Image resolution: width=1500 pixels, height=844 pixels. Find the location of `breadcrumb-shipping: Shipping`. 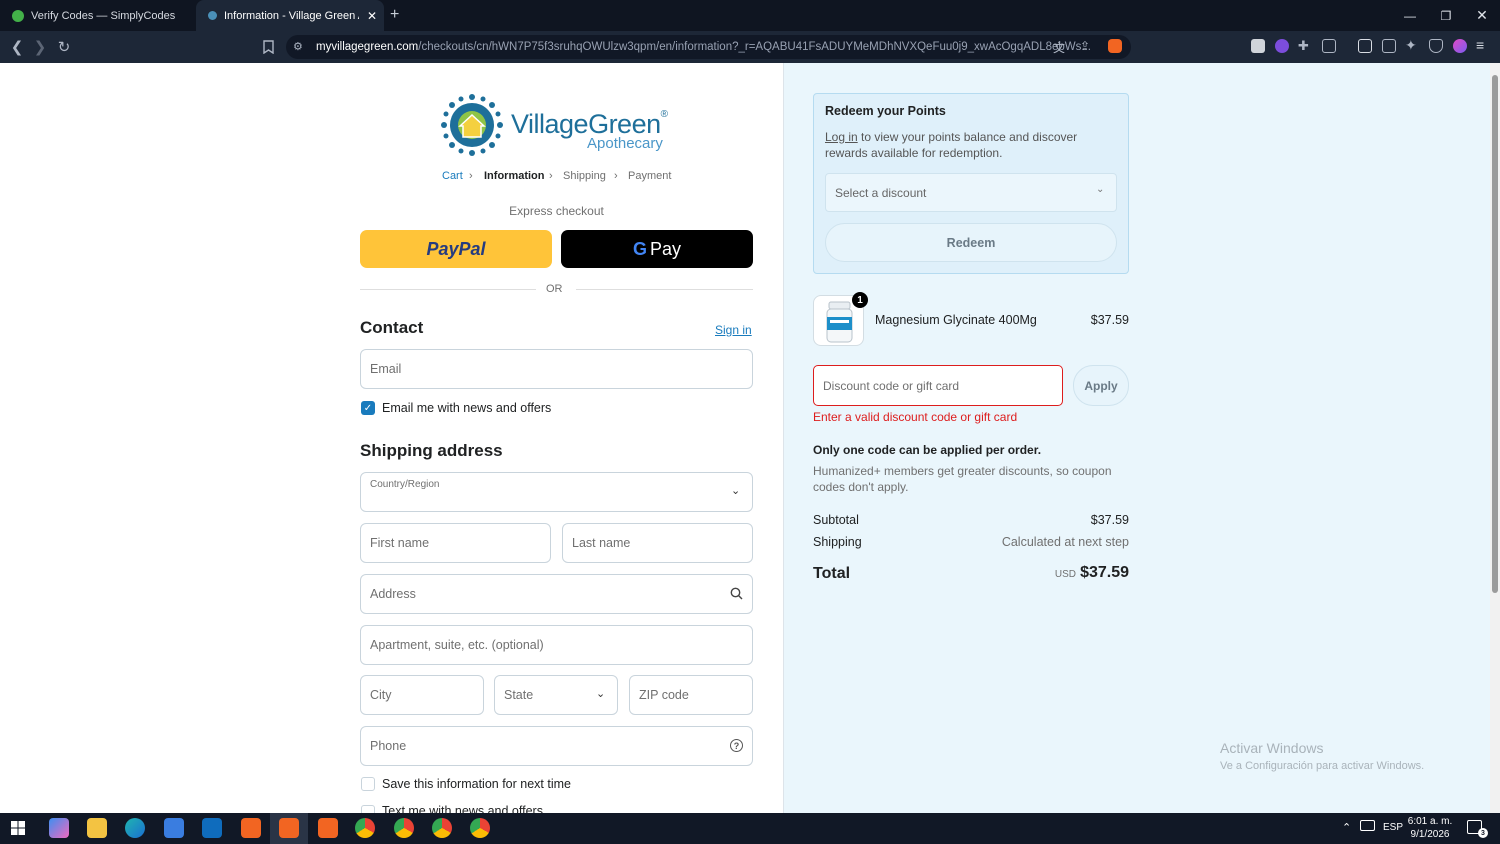

breadcrumb-shipping: Shipping is located at coordinates (584, 176).